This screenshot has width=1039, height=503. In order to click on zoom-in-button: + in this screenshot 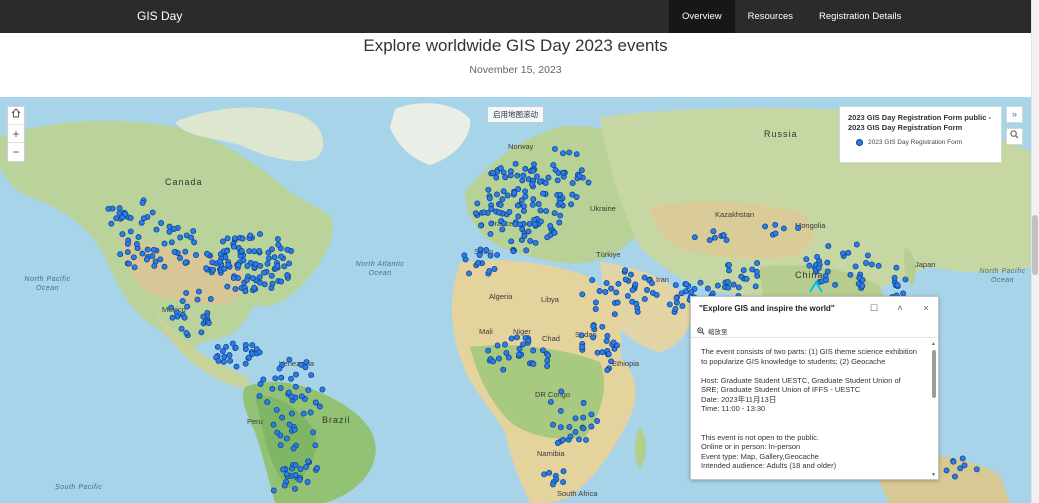, I will do `click(16, 134)`.